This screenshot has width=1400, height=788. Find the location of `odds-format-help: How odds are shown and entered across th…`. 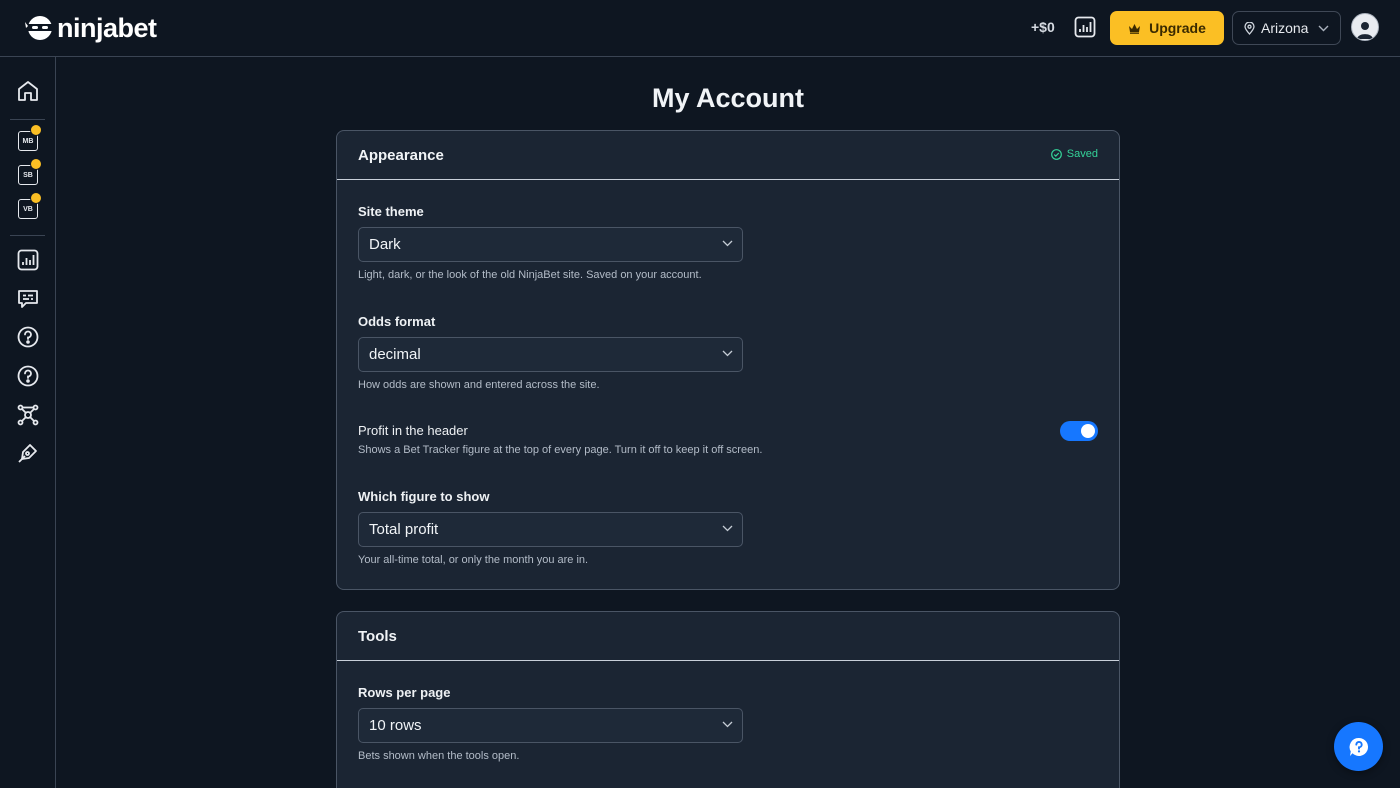

odds-format-help: How odds are shown and entered across th… is located at coordinates (479, 385).